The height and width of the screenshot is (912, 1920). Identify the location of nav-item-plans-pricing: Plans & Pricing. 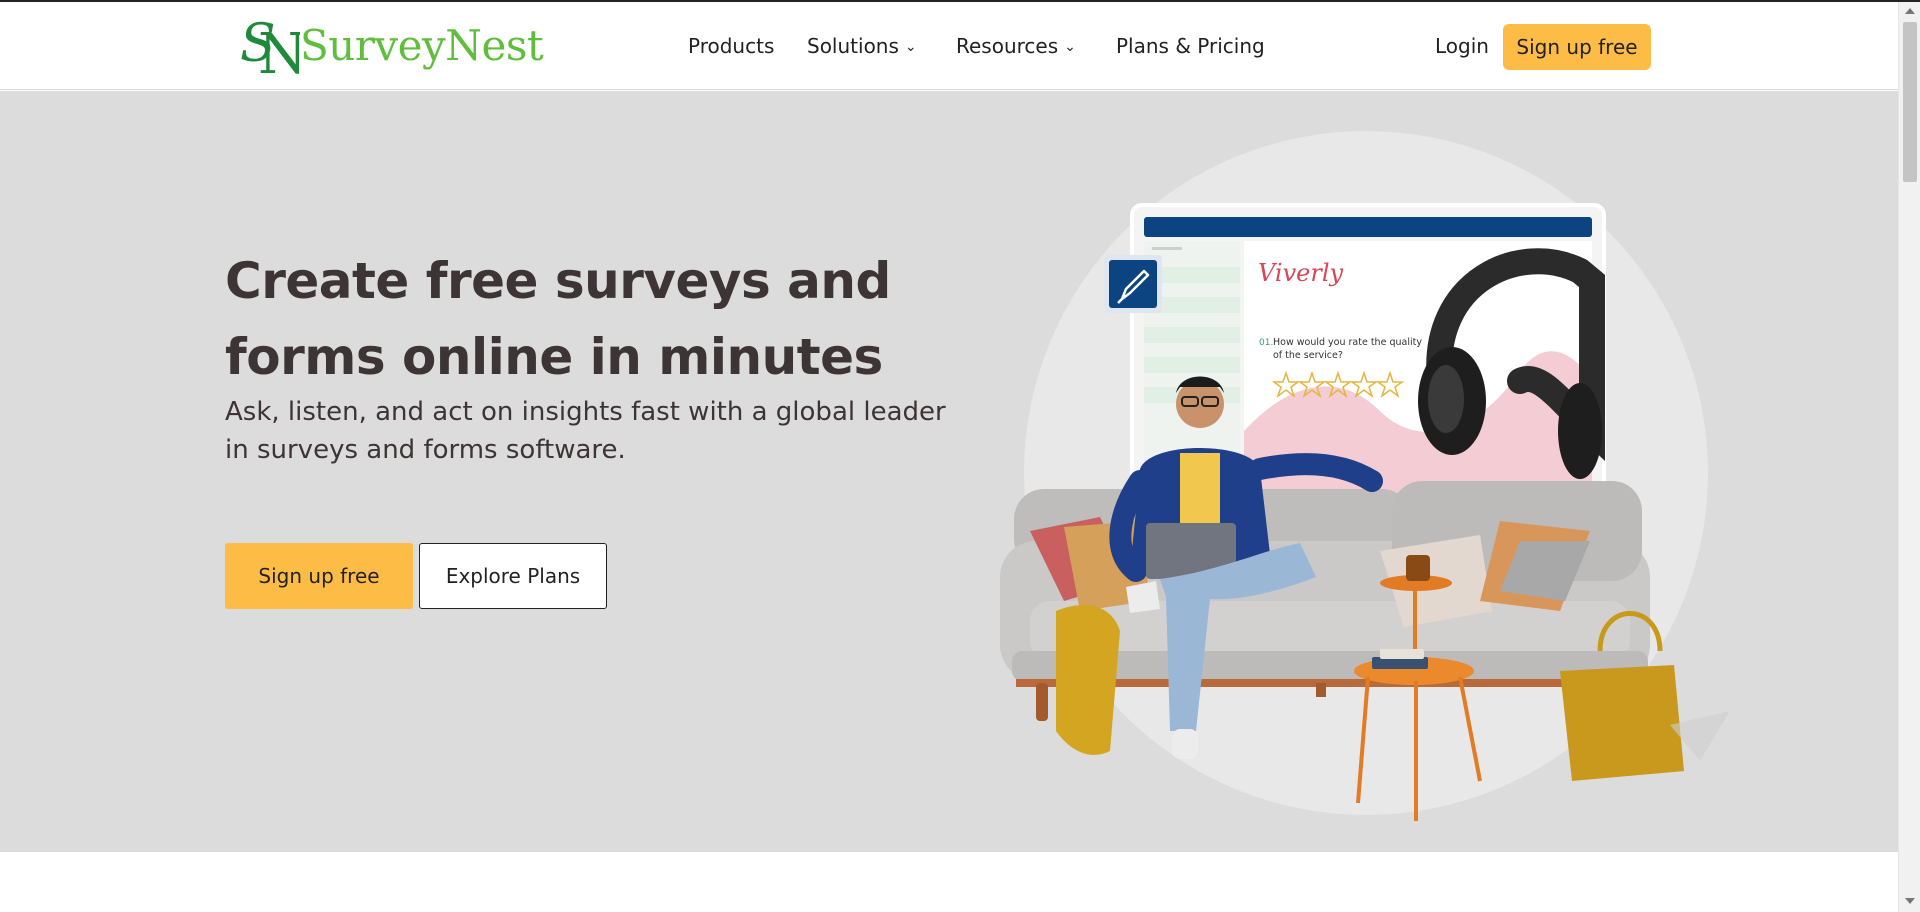
(1190, 46).